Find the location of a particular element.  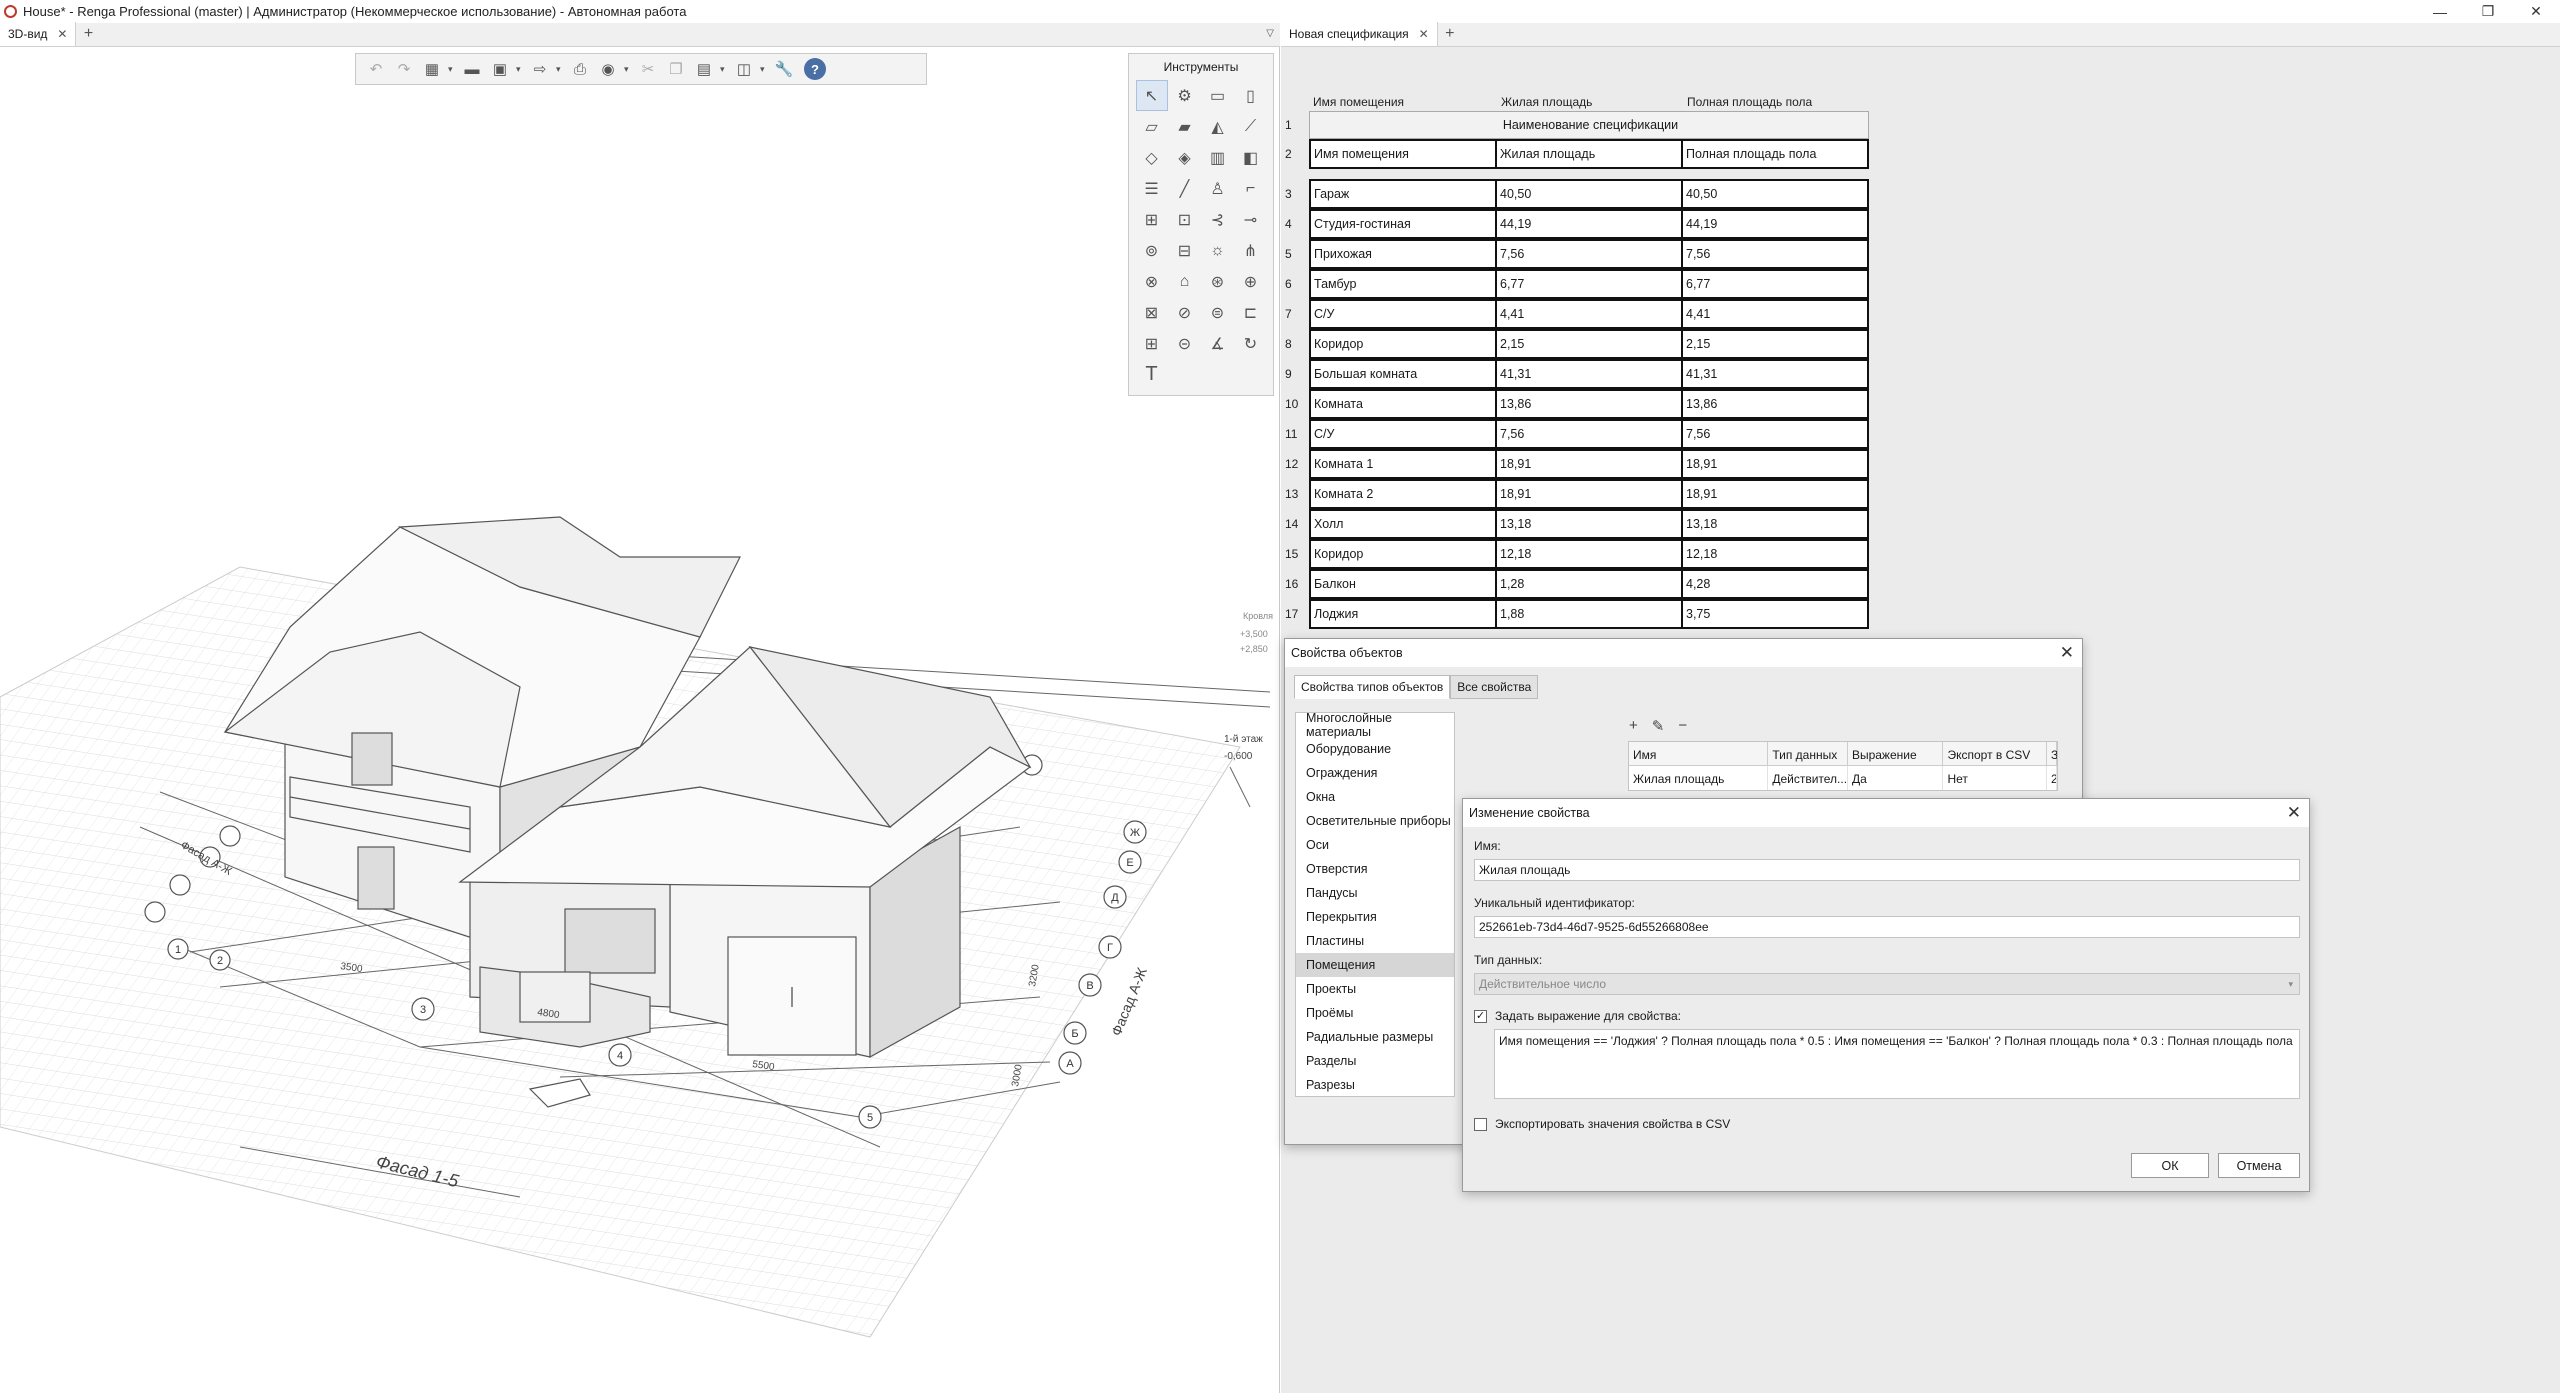

duct-tool-icon: ⋔ is located at coordinates (1251, 250).